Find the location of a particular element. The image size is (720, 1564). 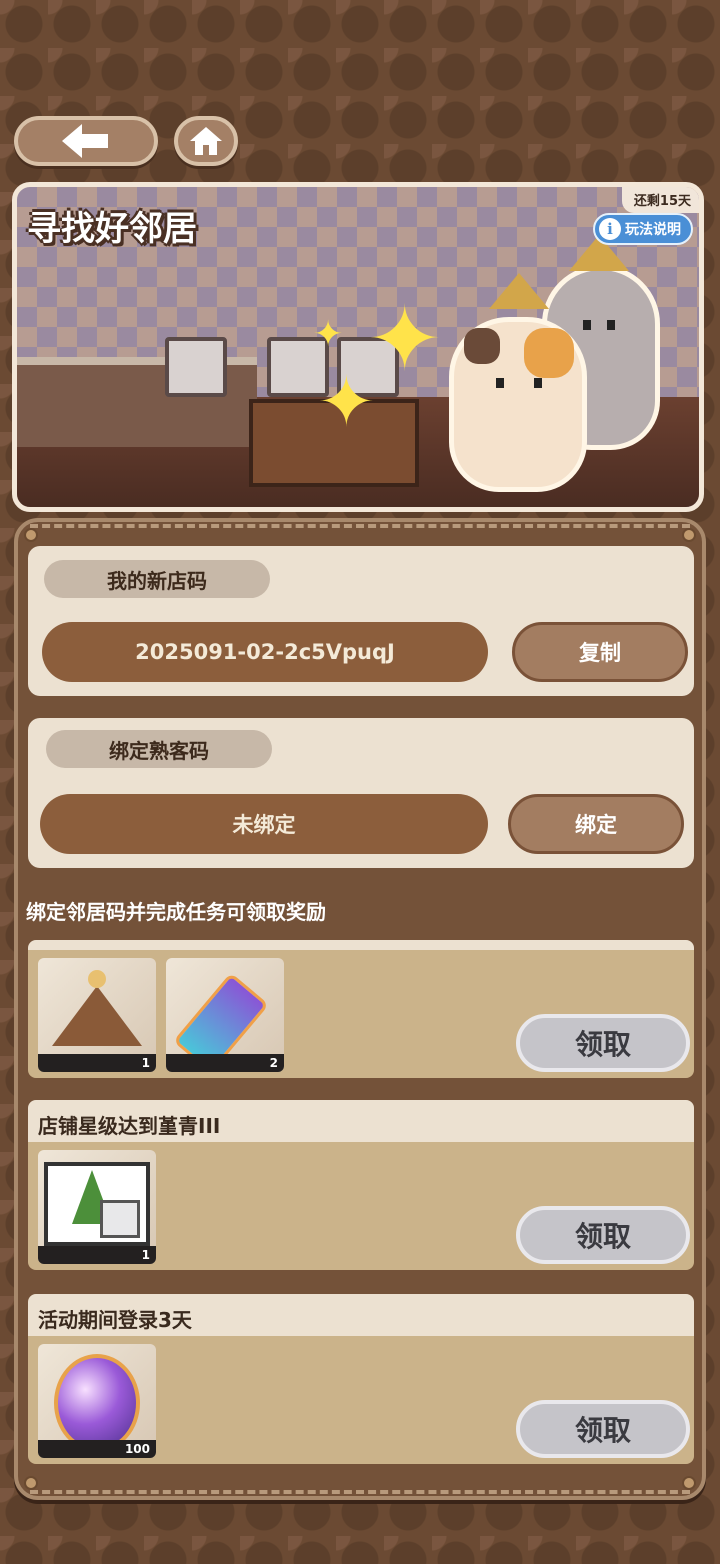

reward-count: 100 is located at coordinates (97, 1449).